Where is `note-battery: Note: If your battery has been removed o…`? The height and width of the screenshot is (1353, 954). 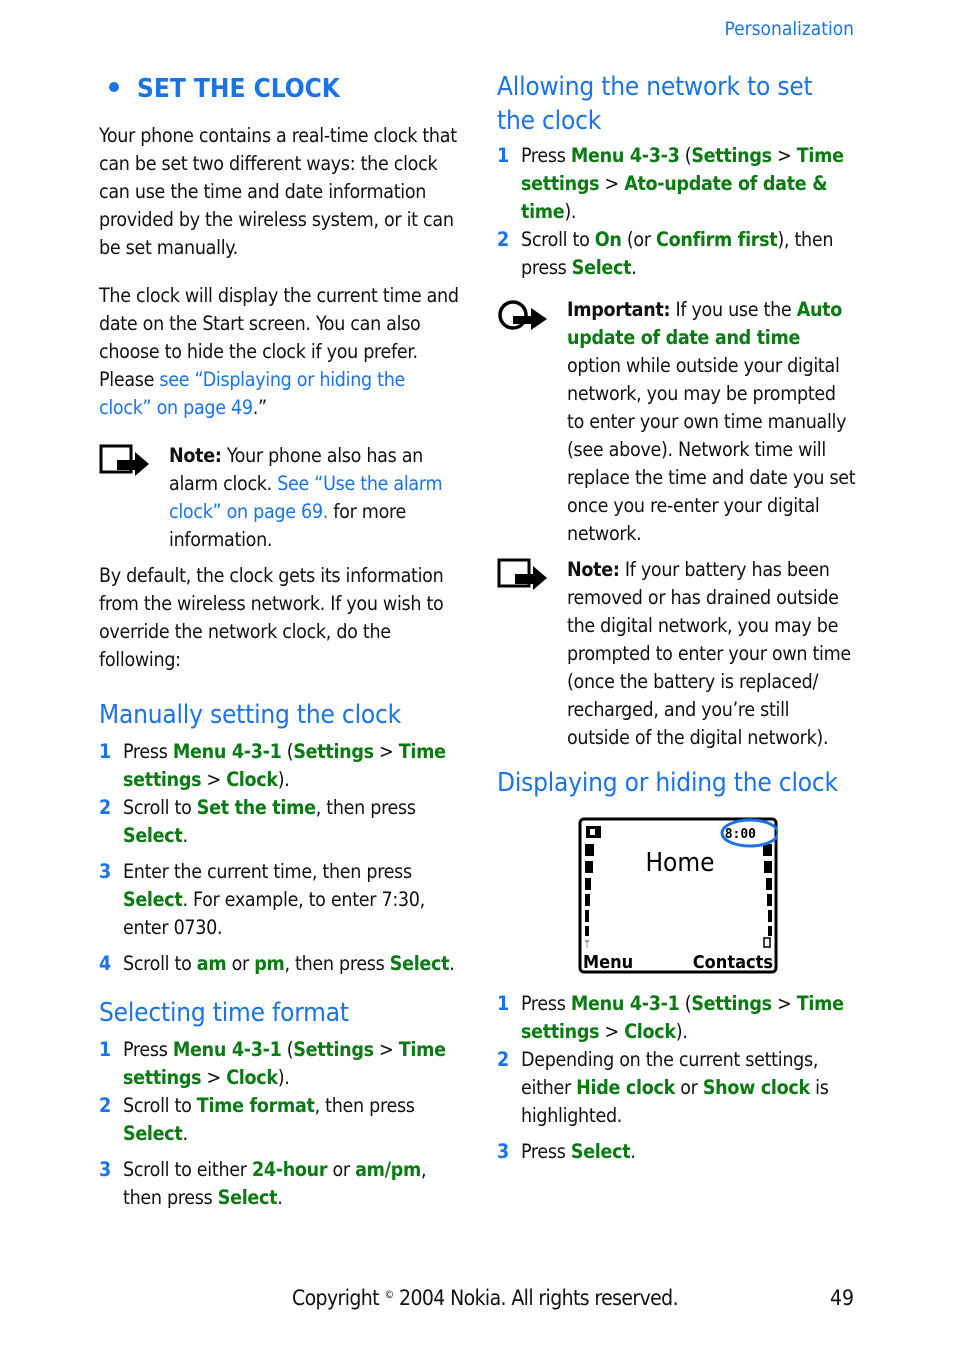 note-battery: Note: If your battery has been removed o… is located at coordinates (677, 654).